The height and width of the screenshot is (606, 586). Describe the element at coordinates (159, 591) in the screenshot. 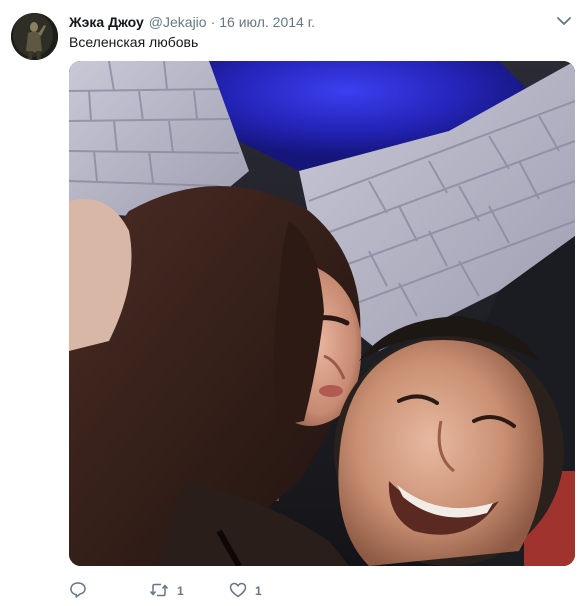

I see `retweet-icon` at that location.